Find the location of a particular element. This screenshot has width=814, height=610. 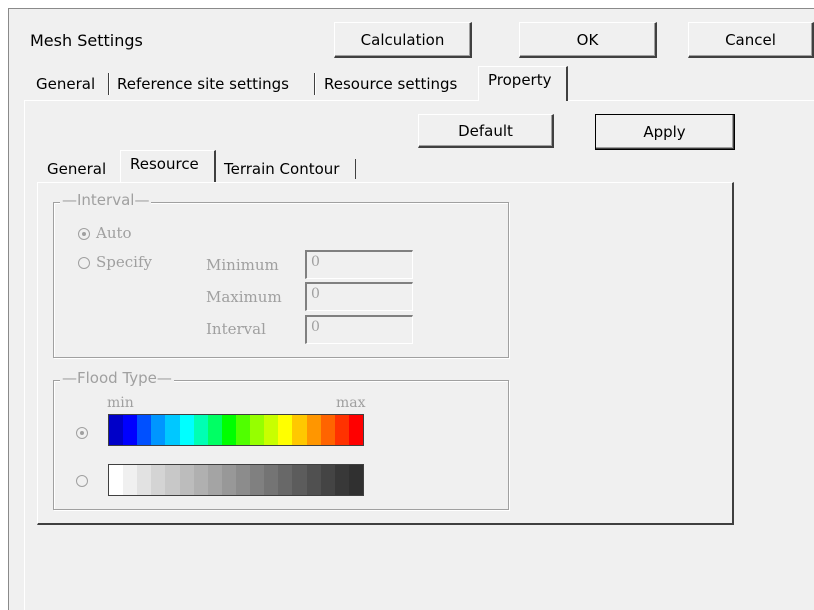

tab-reference-site-settings: Reference site settings is located at coordinates (203, 84).